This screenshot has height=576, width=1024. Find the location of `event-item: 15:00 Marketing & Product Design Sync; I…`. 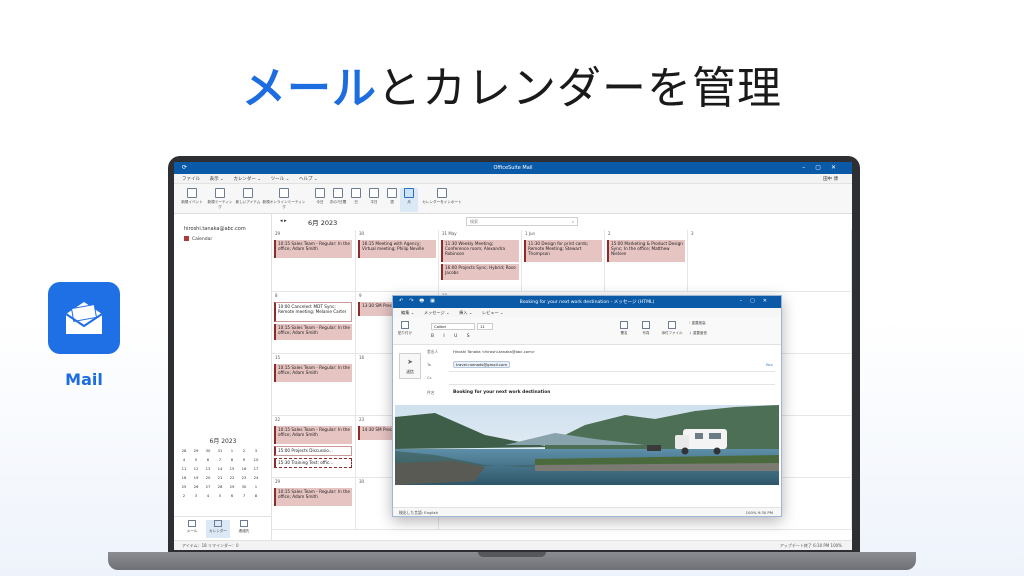

event-item: 15:00 Marketing & Product Design Sync; I… is located at coordinates (646, 251).